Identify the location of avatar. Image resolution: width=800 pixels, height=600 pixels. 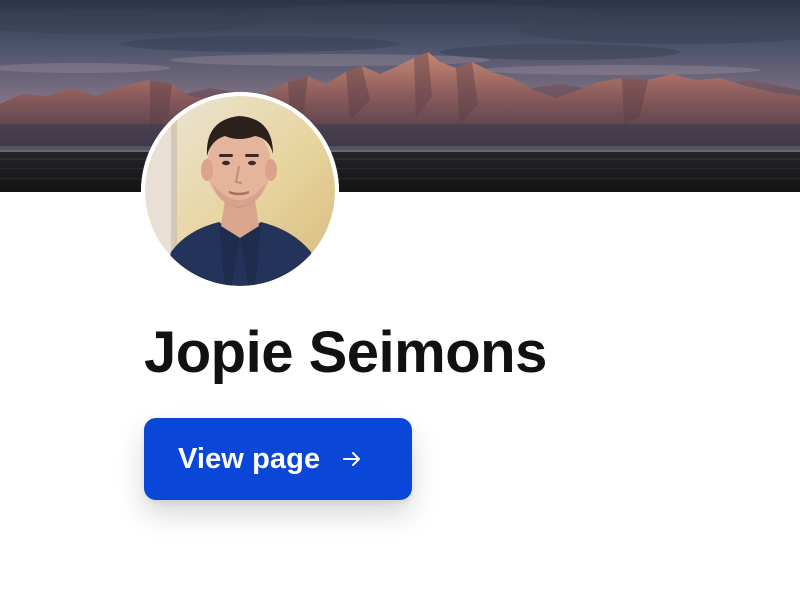
(240, 191).